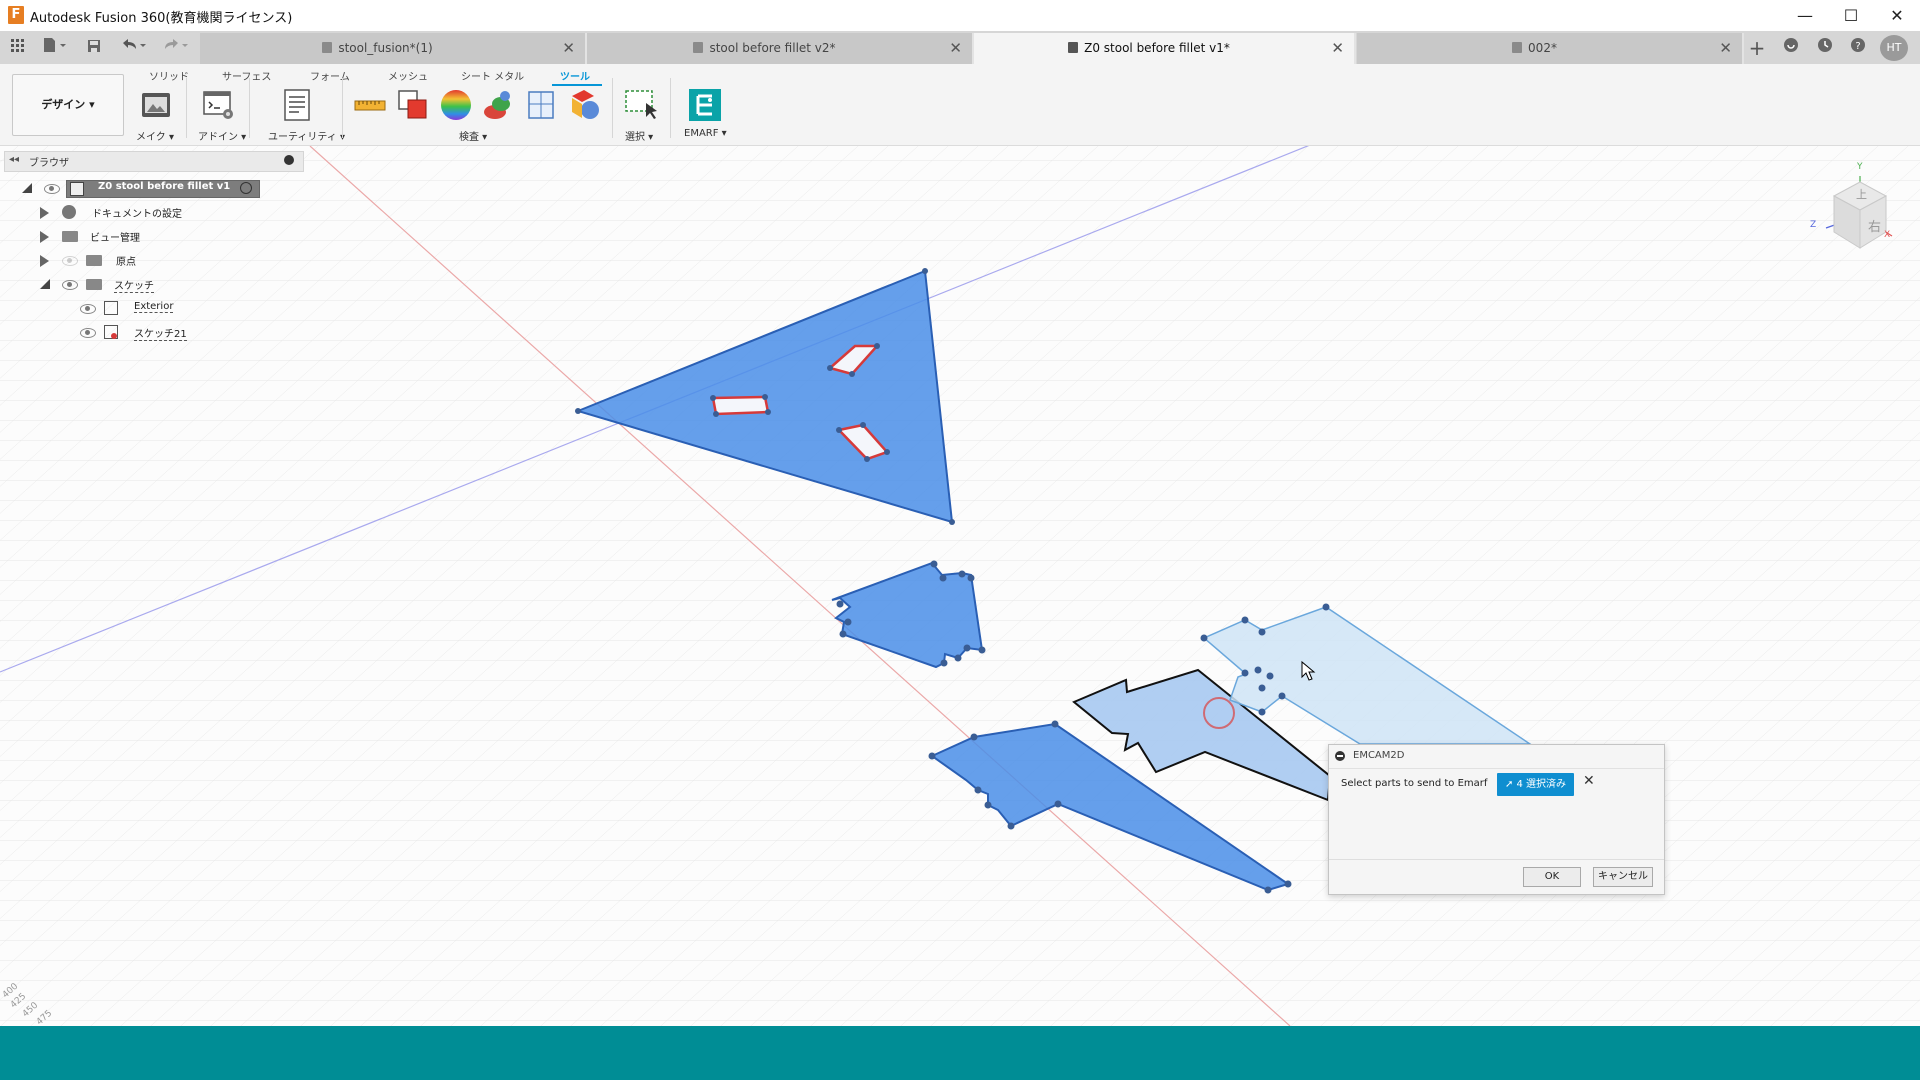 The height and width of the screenshot is (1080, 1920). What do you see at coordinates (1874, 225) in the screenshot?
I see `viewcube-right-face: 右` at bounding box center [1874, 225].